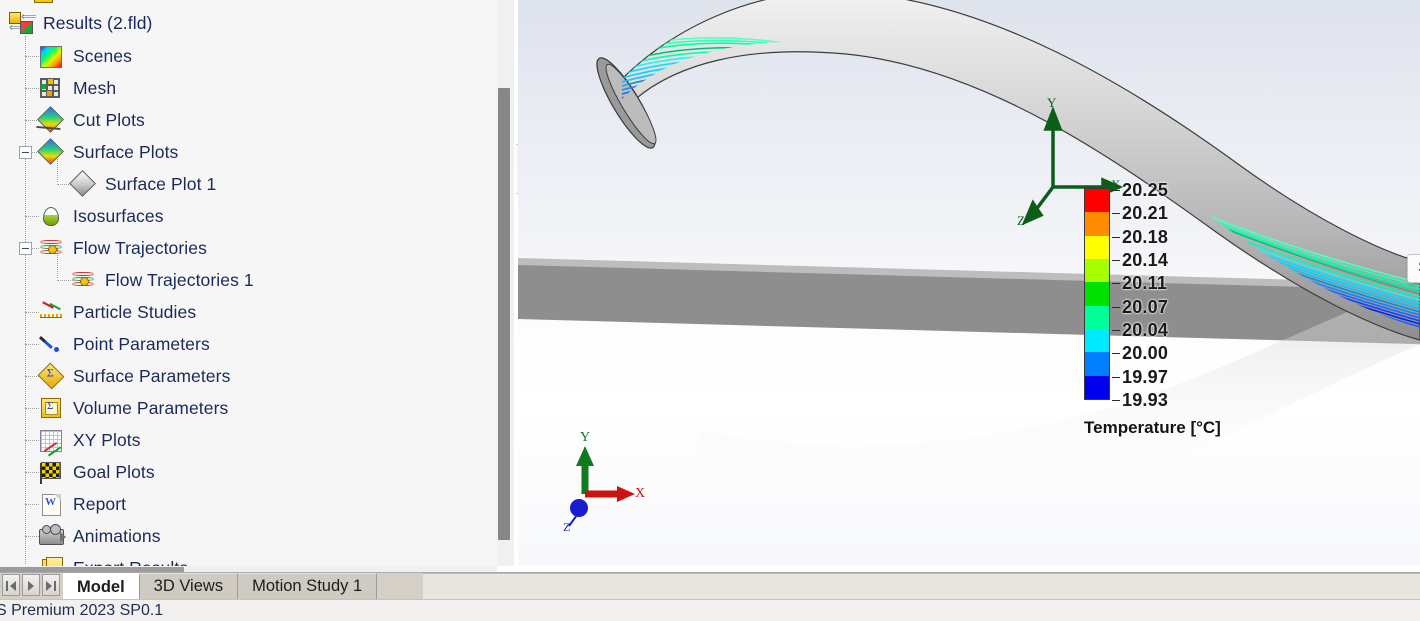  I want to click on tree-item-surface-plot-1: Surface Plot 1, so click(143, 184).